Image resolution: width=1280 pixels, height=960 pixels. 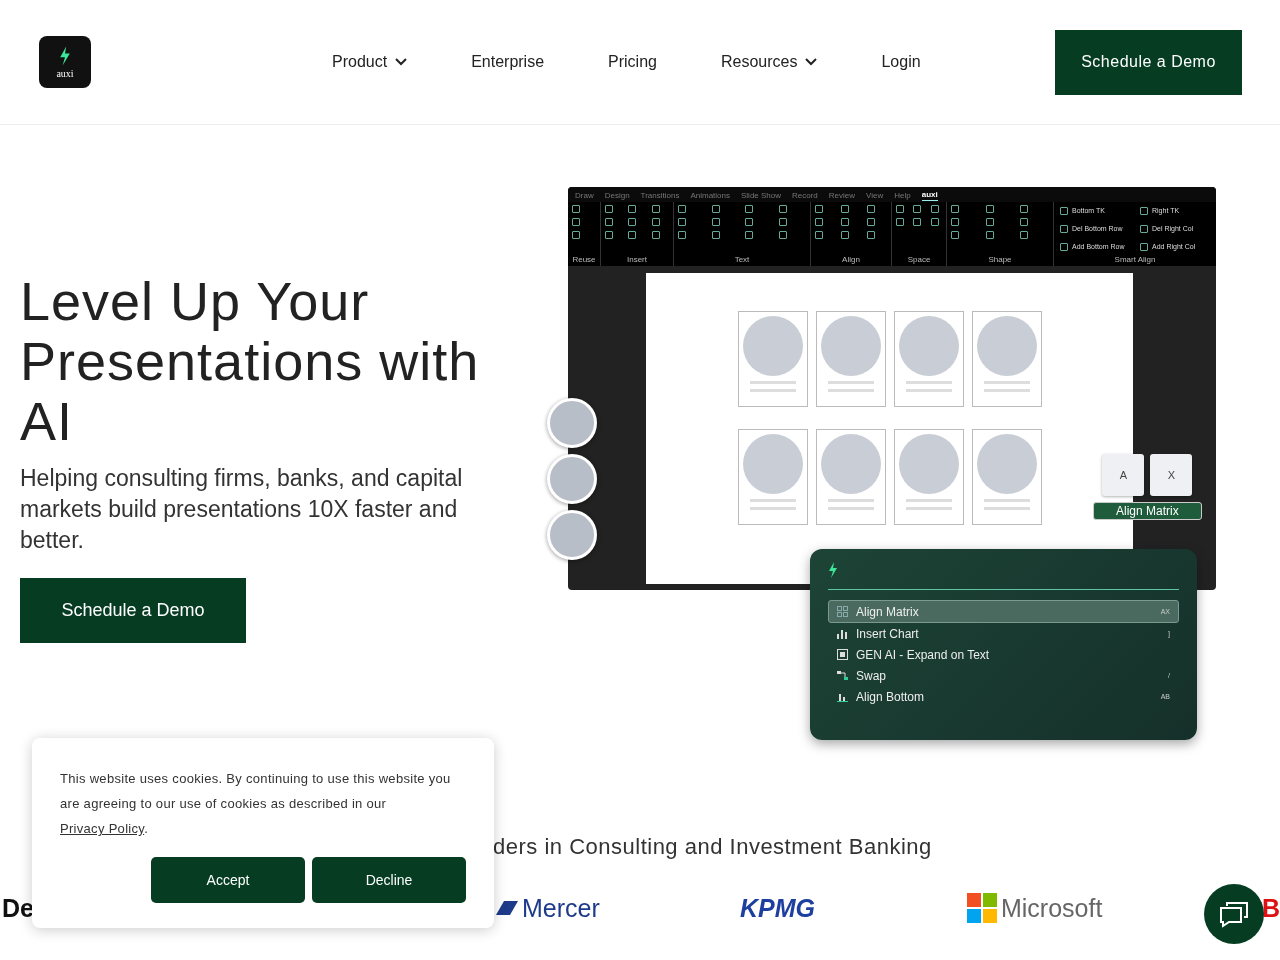 I want to click on hero-subtitle: Helping consulting firms, banks, and capital markets build presentations 10X faster and better., so click(x=242, y=509).